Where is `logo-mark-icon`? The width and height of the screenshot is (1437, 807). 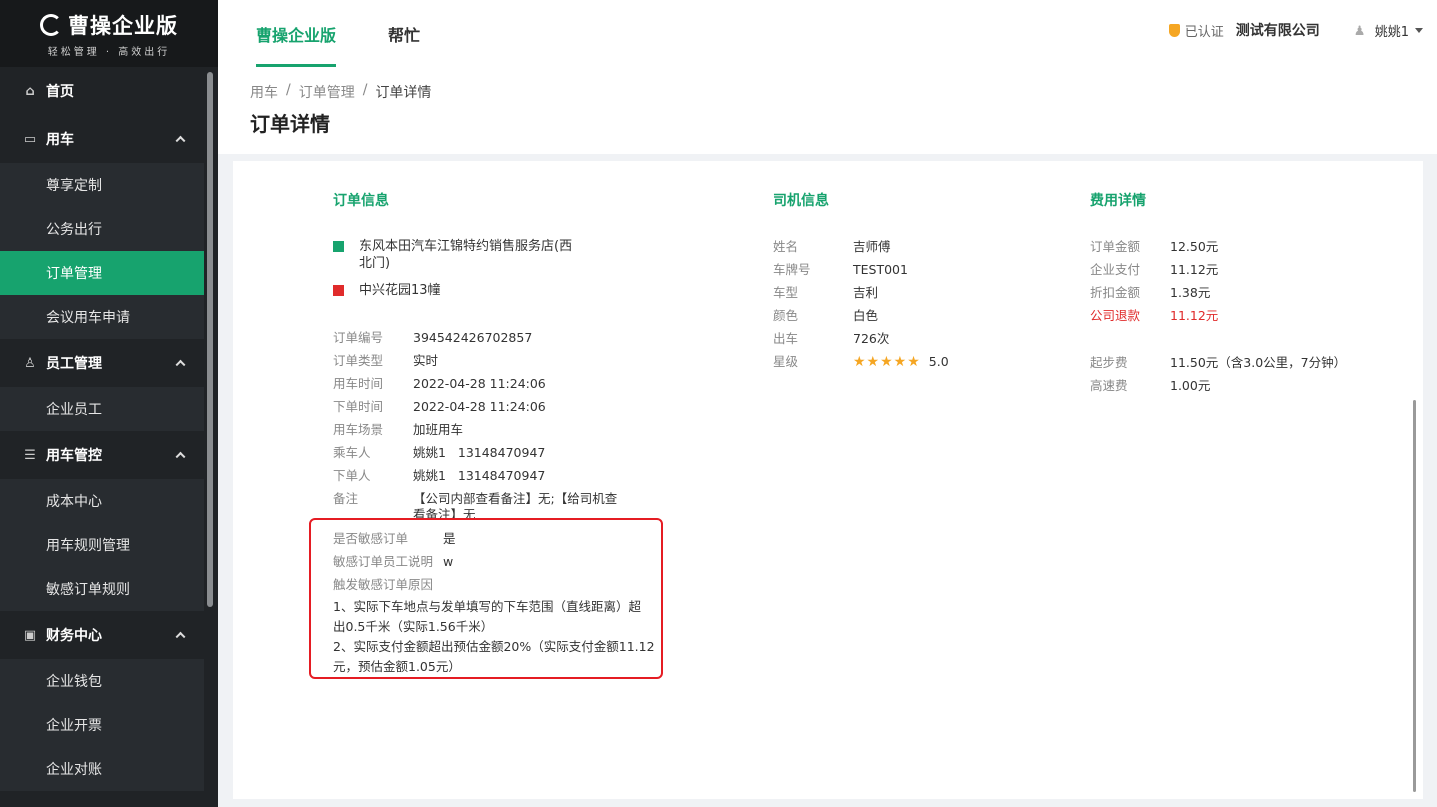
logo-mark-icon is located at coordinates (51, 24).